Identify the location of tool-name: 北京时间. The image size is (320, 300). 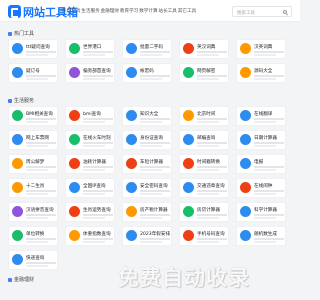
(206, 114).